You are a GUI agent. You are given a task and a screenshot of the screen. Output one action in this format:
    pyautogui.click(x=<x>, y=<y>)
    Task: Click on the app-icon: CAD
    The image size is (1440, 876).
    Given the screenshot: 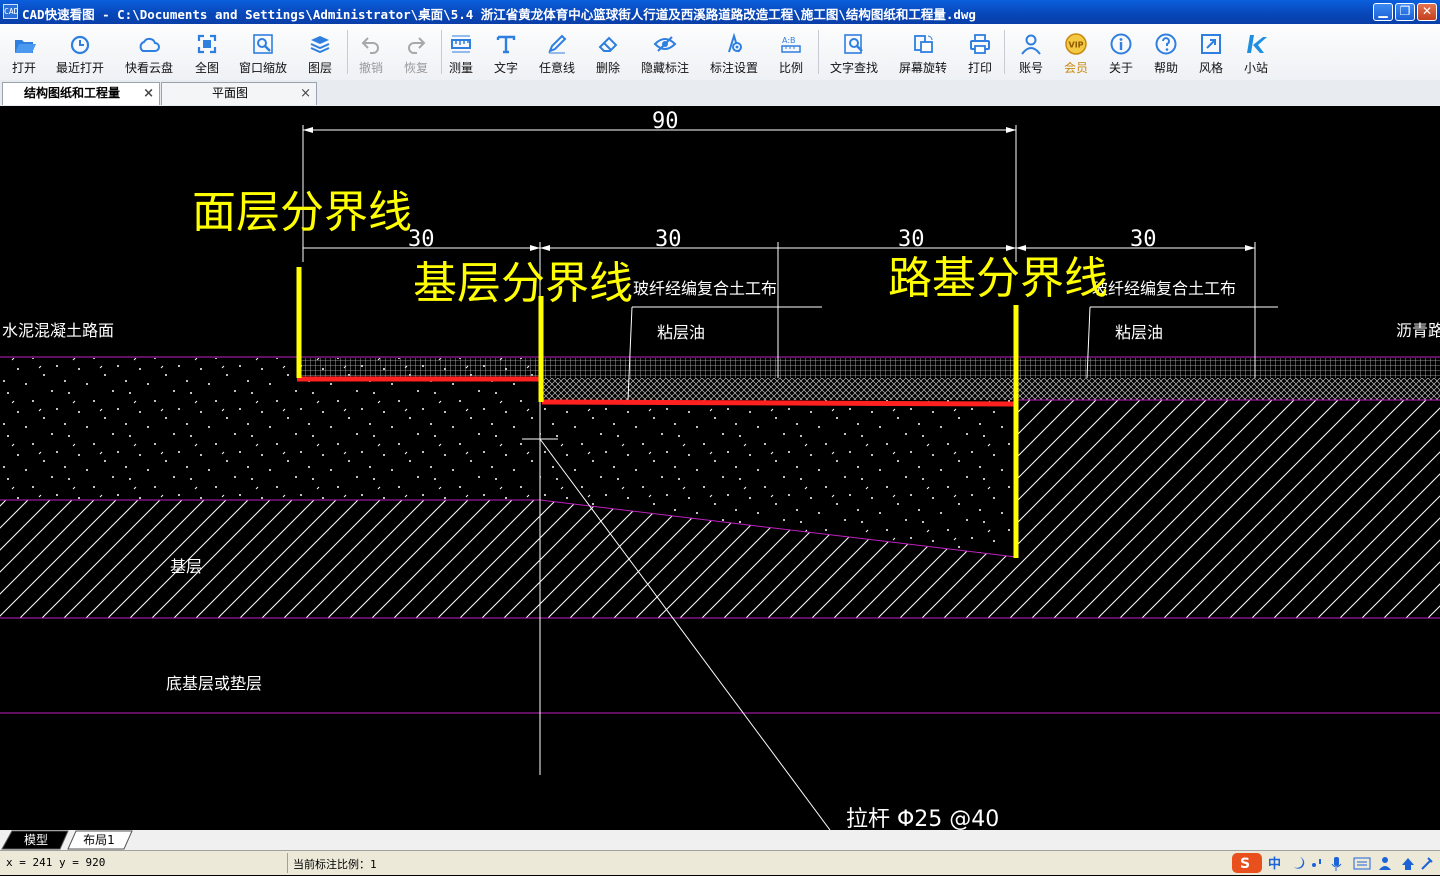 What is the action you would take?
    pyautogui.click(x=10, y=11)
    